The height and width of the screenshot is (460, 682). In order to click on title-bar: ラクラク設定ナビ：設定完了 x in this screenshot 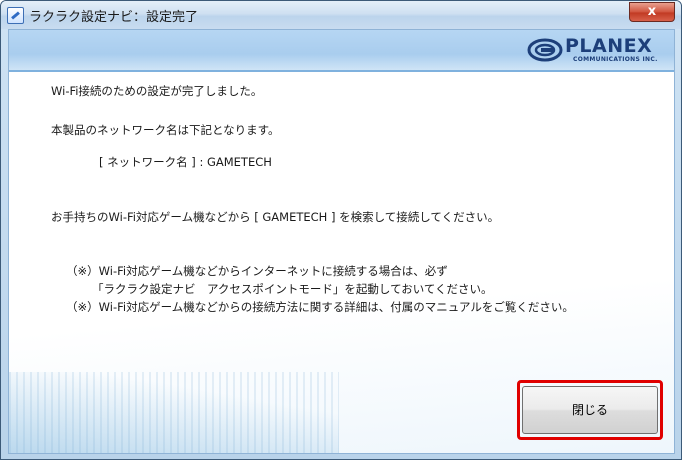, I will do `click(341, 15)`.